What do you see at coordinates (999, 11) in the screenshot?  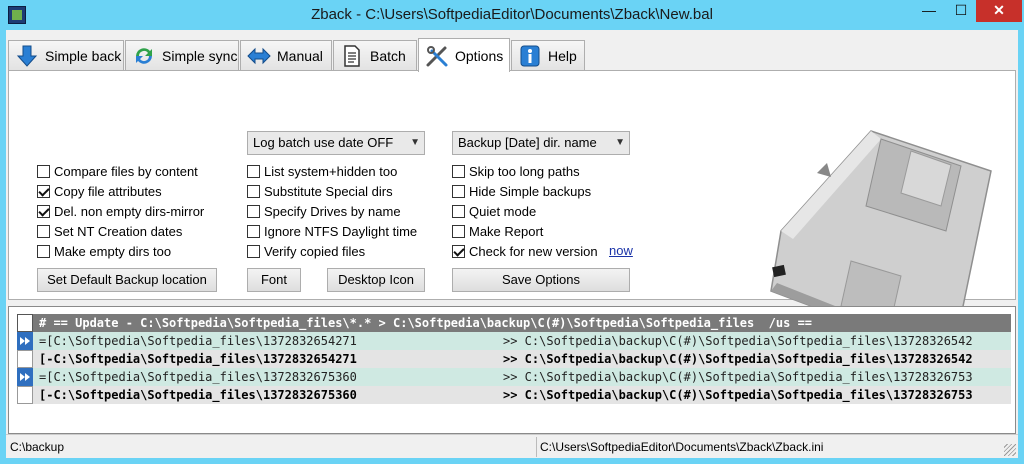 I see `close-button: ✕` at bounding box center [999, 11].